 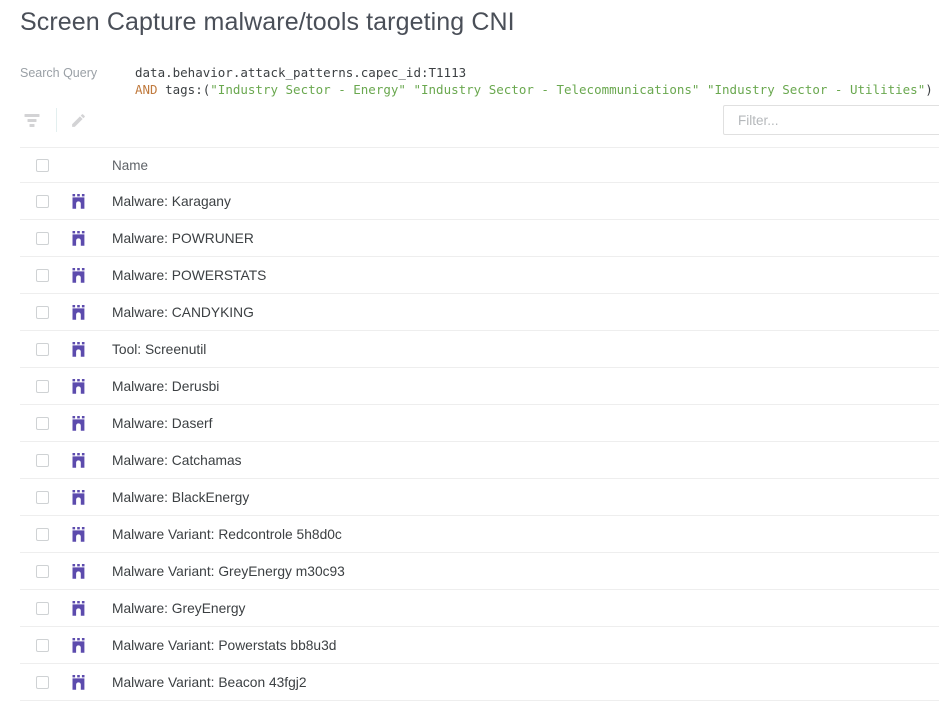 I want to click on query-close-paren: ), so click(x=929, y=89).